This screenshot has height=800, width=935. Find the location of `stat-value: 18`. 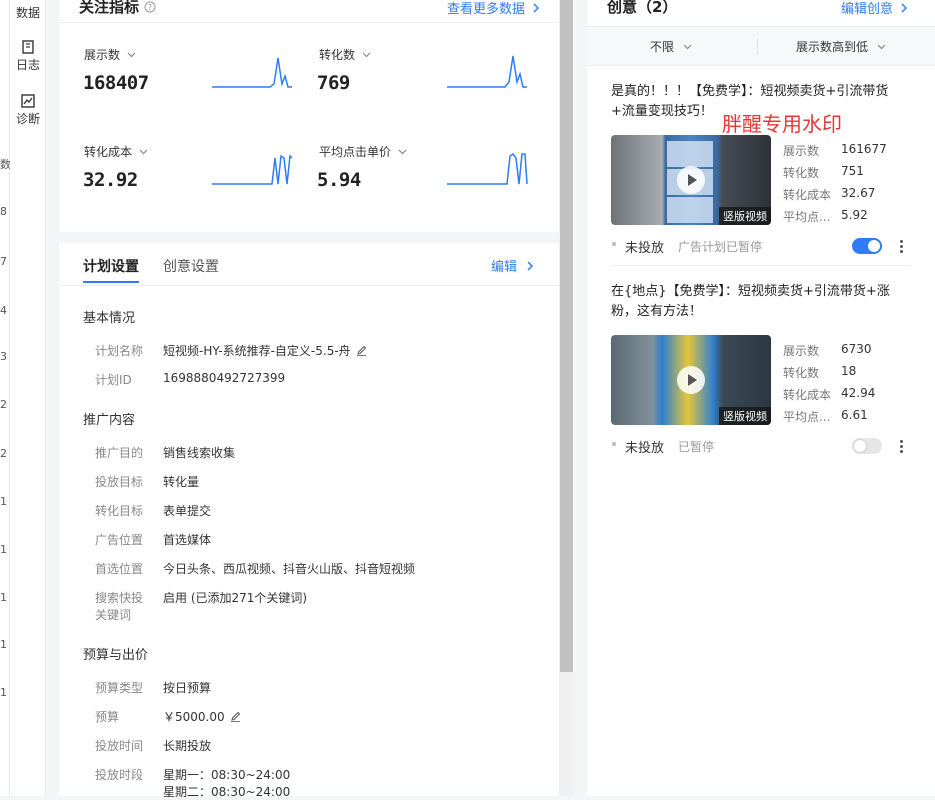

stat-value: 18 is located at coordinates (849, 371).